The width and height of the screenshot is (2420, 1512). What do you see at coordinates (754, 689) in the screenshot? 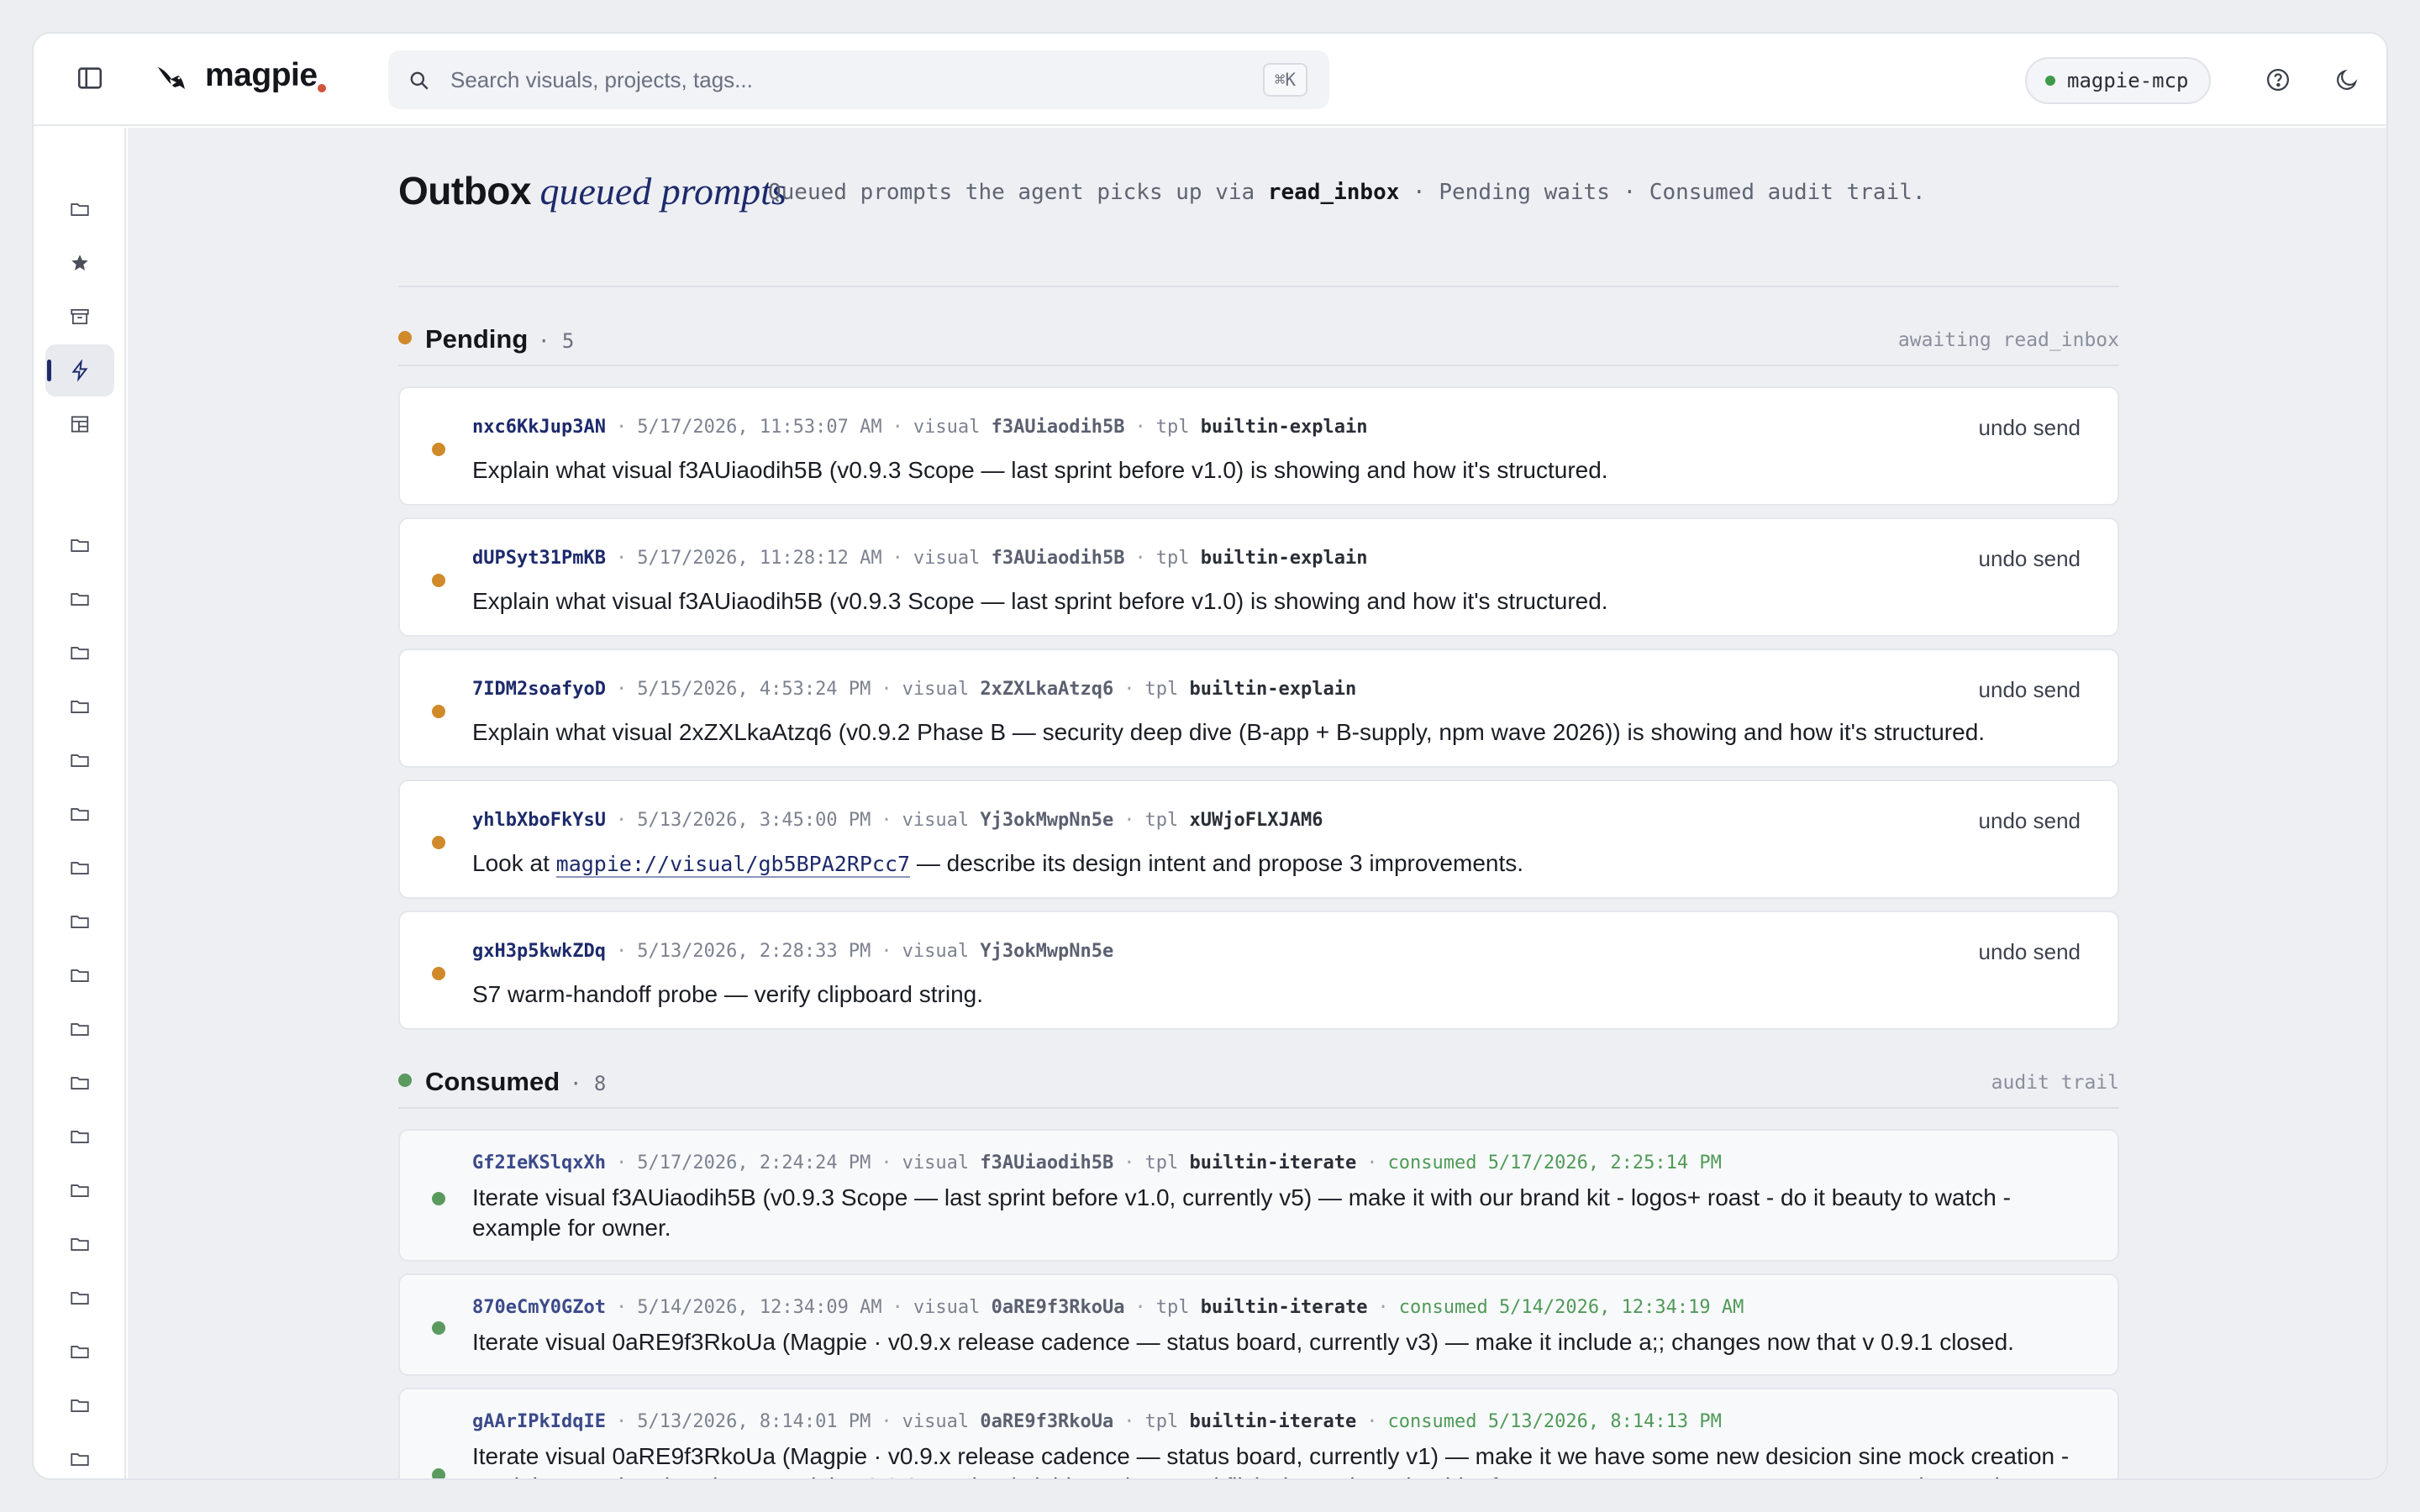
I see `prompt-date: 5/15/2026, 4:53:24 PM` at bounding box center [754, 689].